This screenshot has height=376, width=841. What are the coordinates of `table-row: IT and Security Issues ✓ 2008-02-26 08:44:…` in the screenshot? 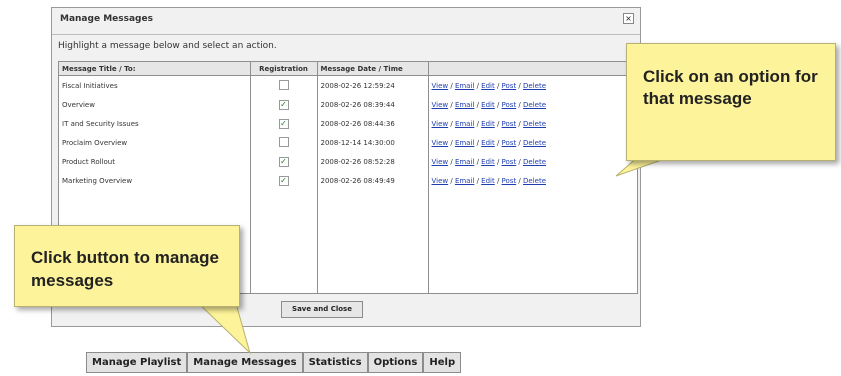 It's located at (348, 123).